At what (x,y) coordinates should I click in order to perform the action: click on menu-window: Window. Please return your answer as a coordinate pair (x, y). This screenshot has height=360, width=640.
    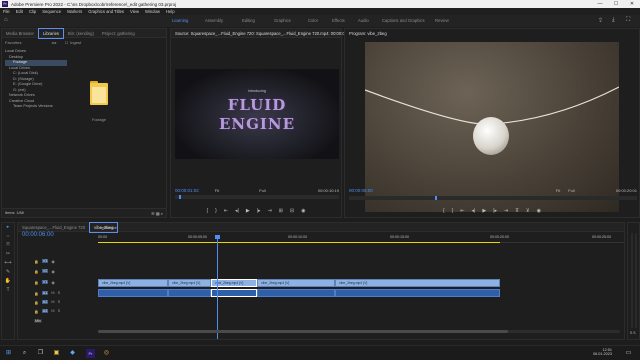
    Looking at the image, I should click on (152, 11).